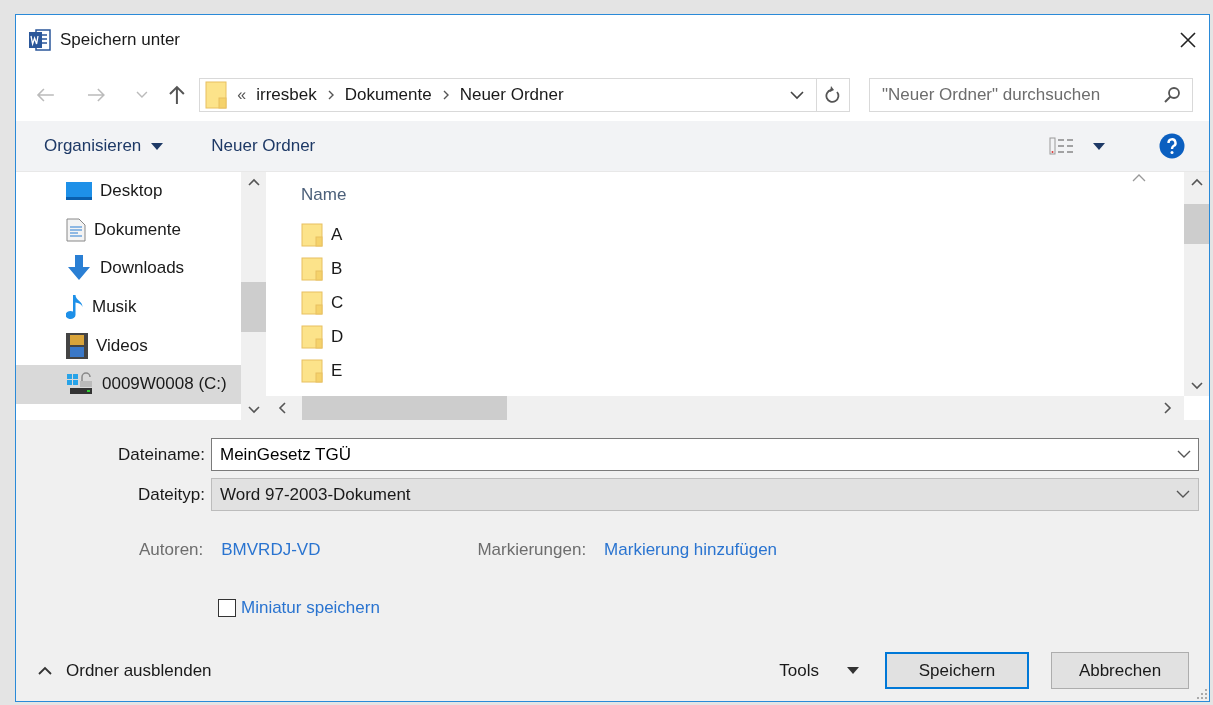  I want to click on breadcrumb: Neuer Ordner, so click(511, 95).